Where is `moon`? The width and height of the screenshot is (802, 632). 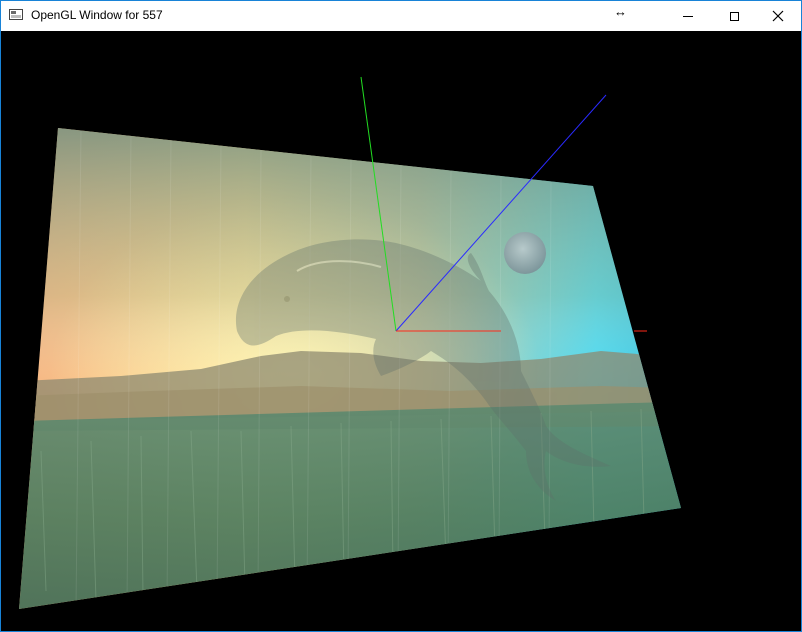
moon is located at coordinates (525, 253).